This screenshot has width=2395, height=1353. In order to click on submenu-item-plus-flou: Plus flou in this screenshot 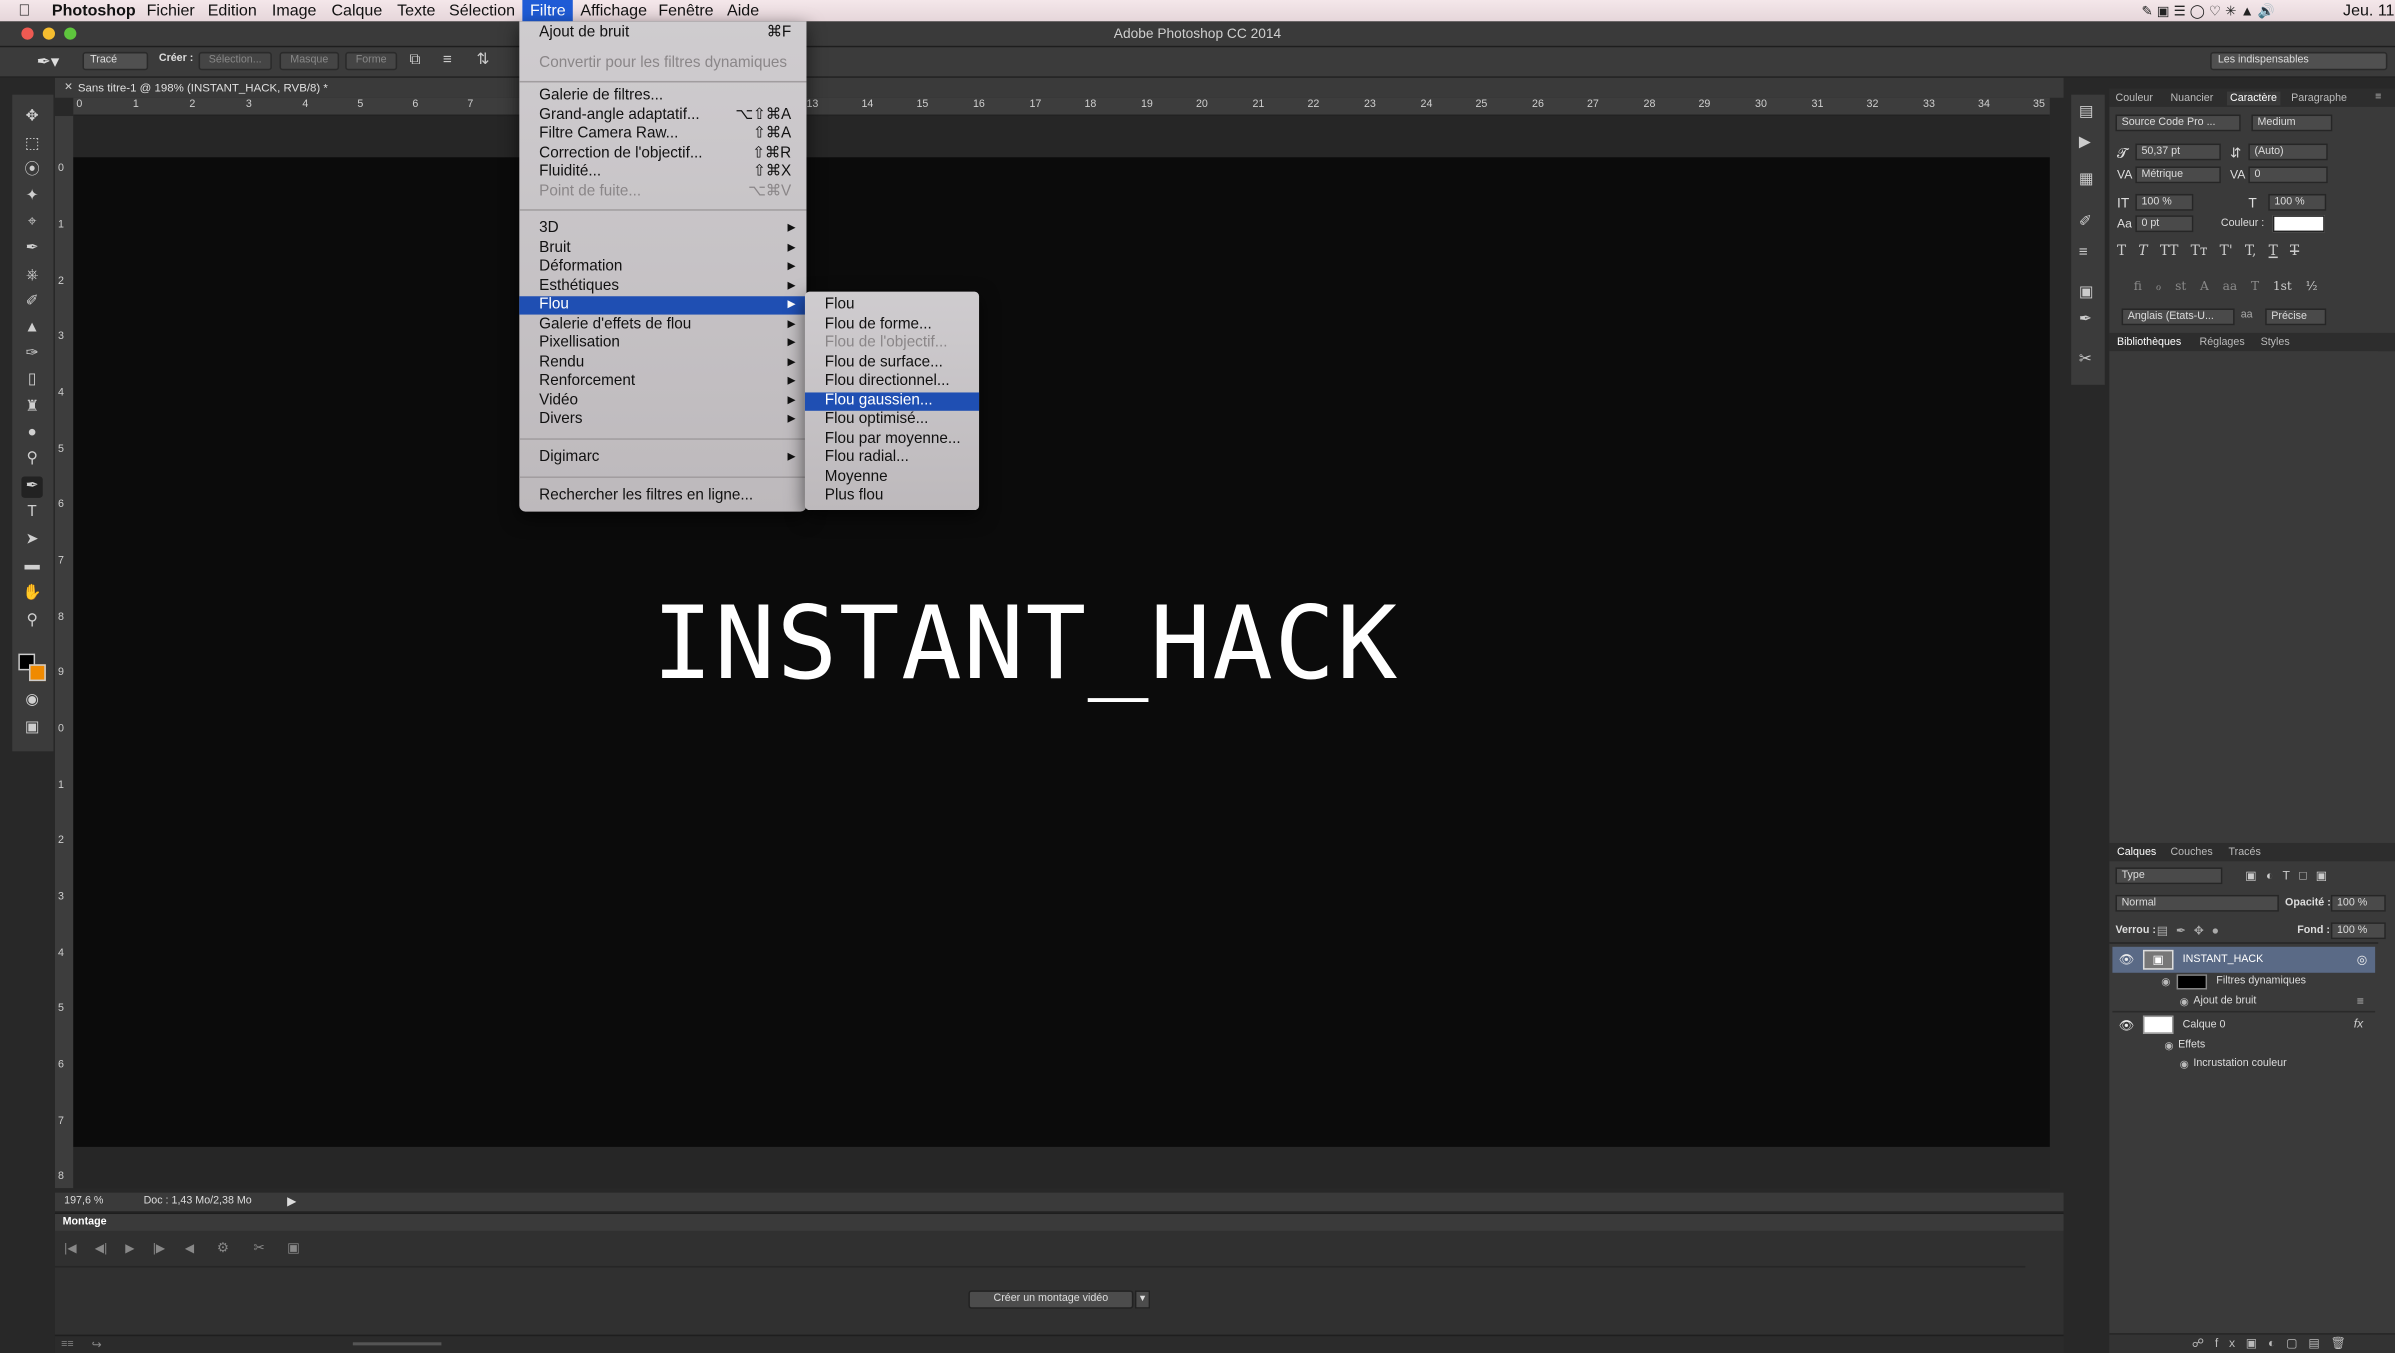, I will do `click(892, 496)`.